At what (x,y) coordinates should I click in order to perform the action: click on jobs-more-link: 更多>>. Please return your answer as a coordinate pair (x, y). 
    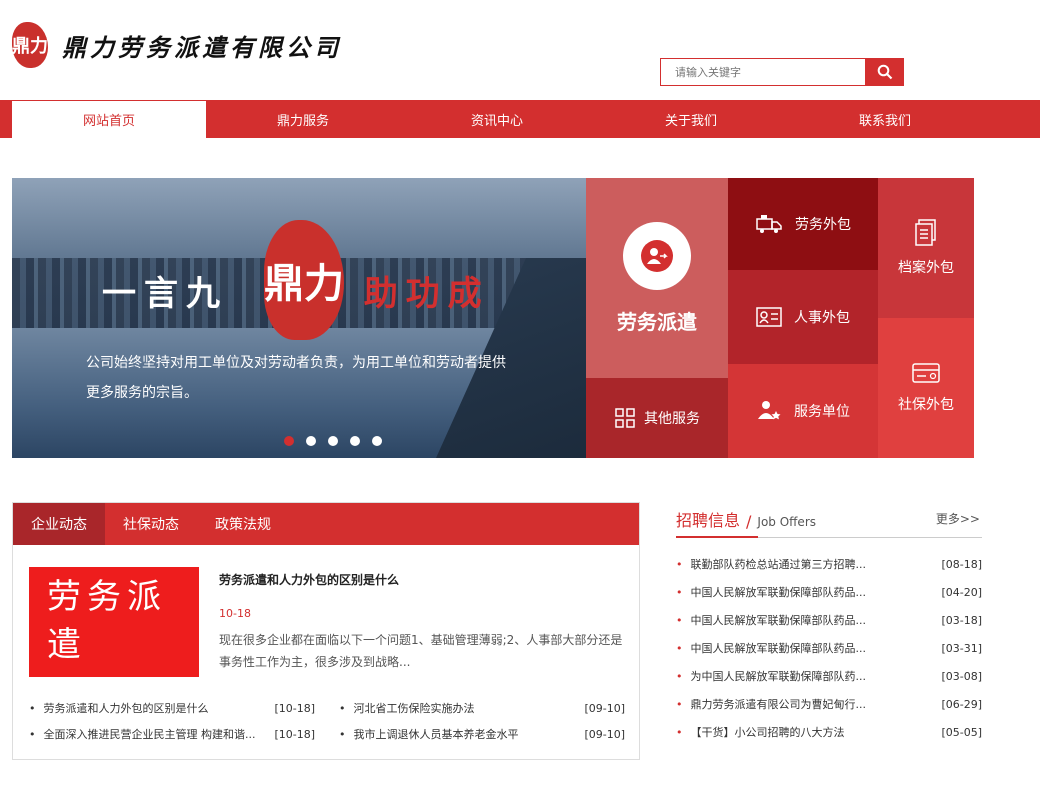
    Looking at the image, I should click on (958, 518).